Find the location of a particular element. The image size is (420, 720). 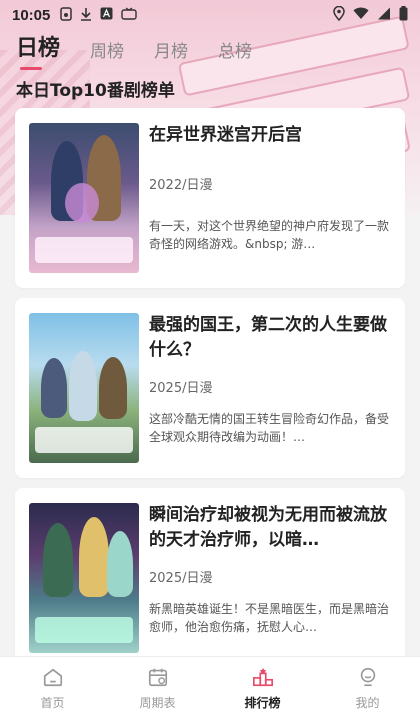

tab-monthly: 月榜 is located at coordinates (171, 53).